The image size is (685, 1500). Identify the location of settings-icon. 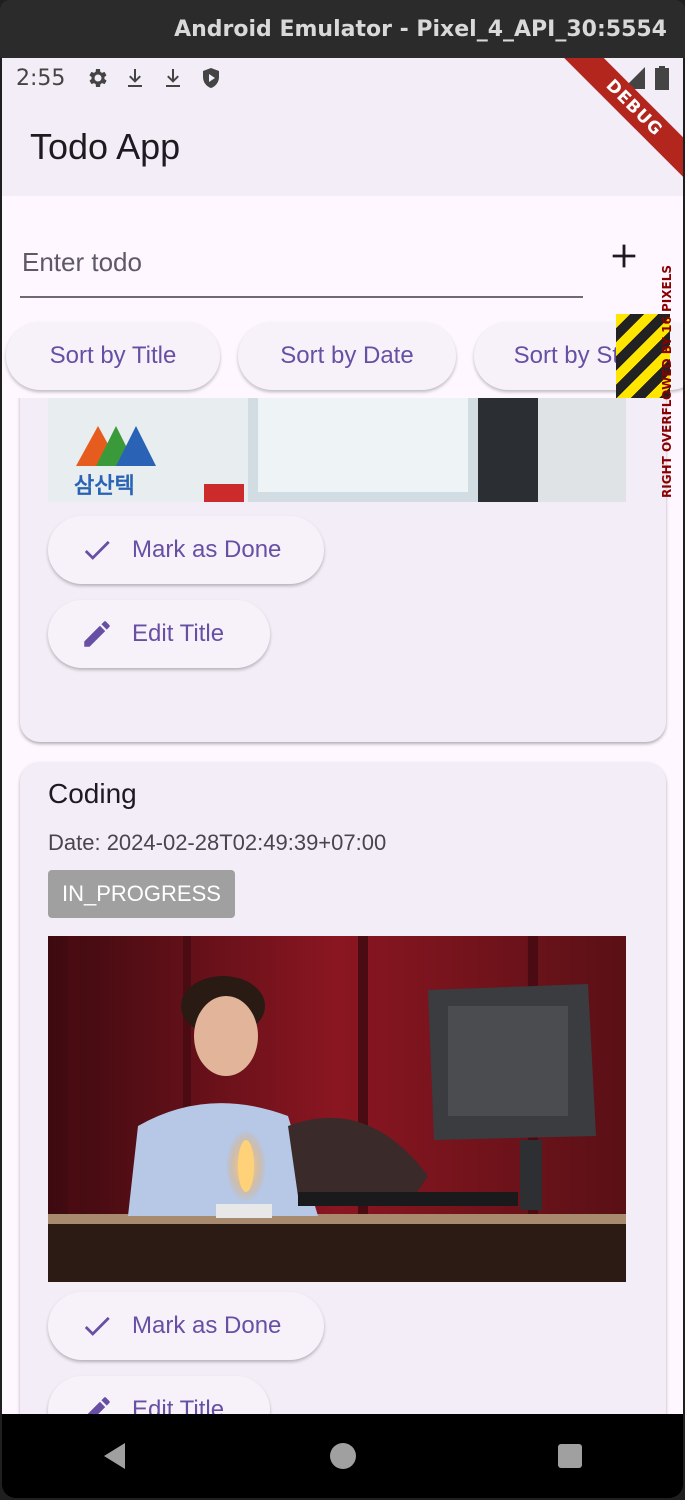
(98, 78).